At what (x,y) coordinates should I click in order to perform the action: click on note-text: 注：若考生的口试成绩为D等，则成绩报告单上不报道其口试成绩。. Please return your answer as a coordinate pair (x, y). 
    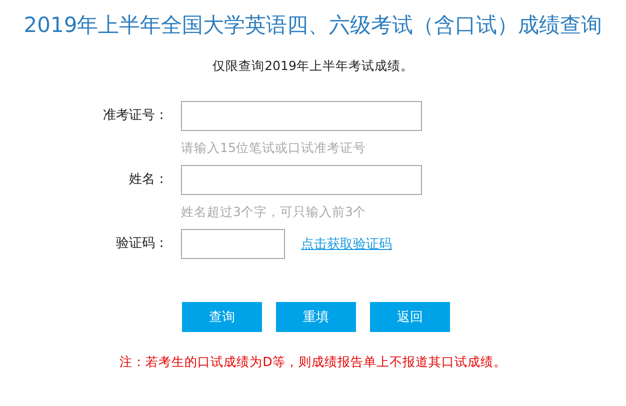
    Looking at the image, I should click on (313, 362).